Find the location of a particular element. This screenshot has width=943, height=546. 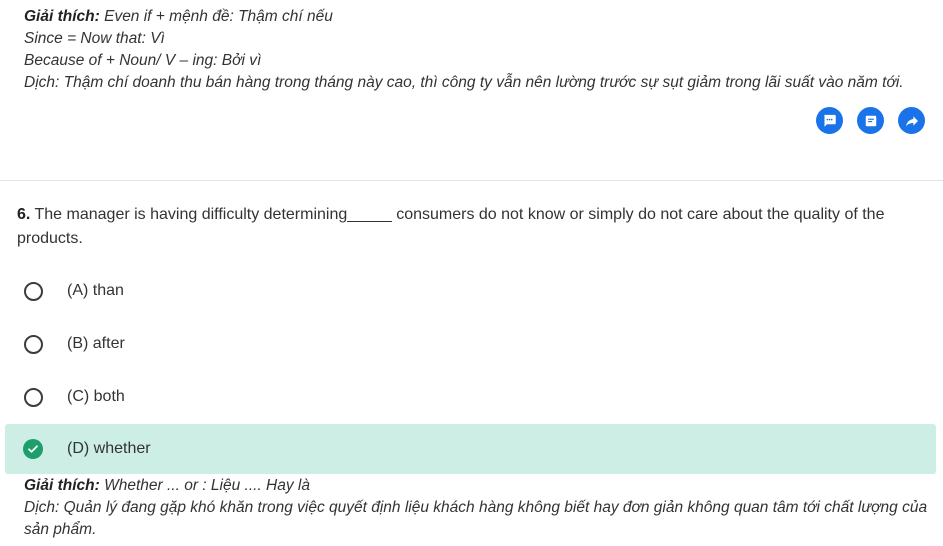

action-buttons is located at coordinates (870, 120).